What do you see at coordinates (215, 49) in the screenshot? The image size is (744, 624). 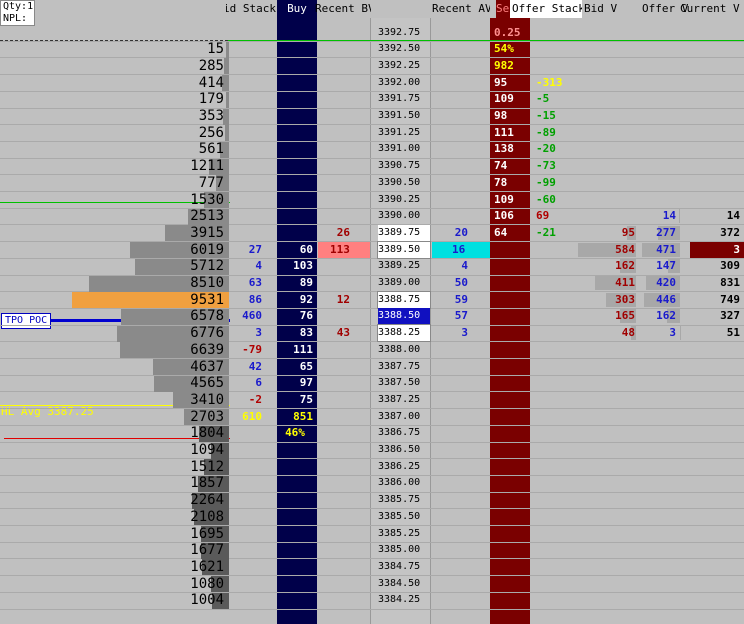 I see `volume-cell: 15` at bounding box center [215, 49].